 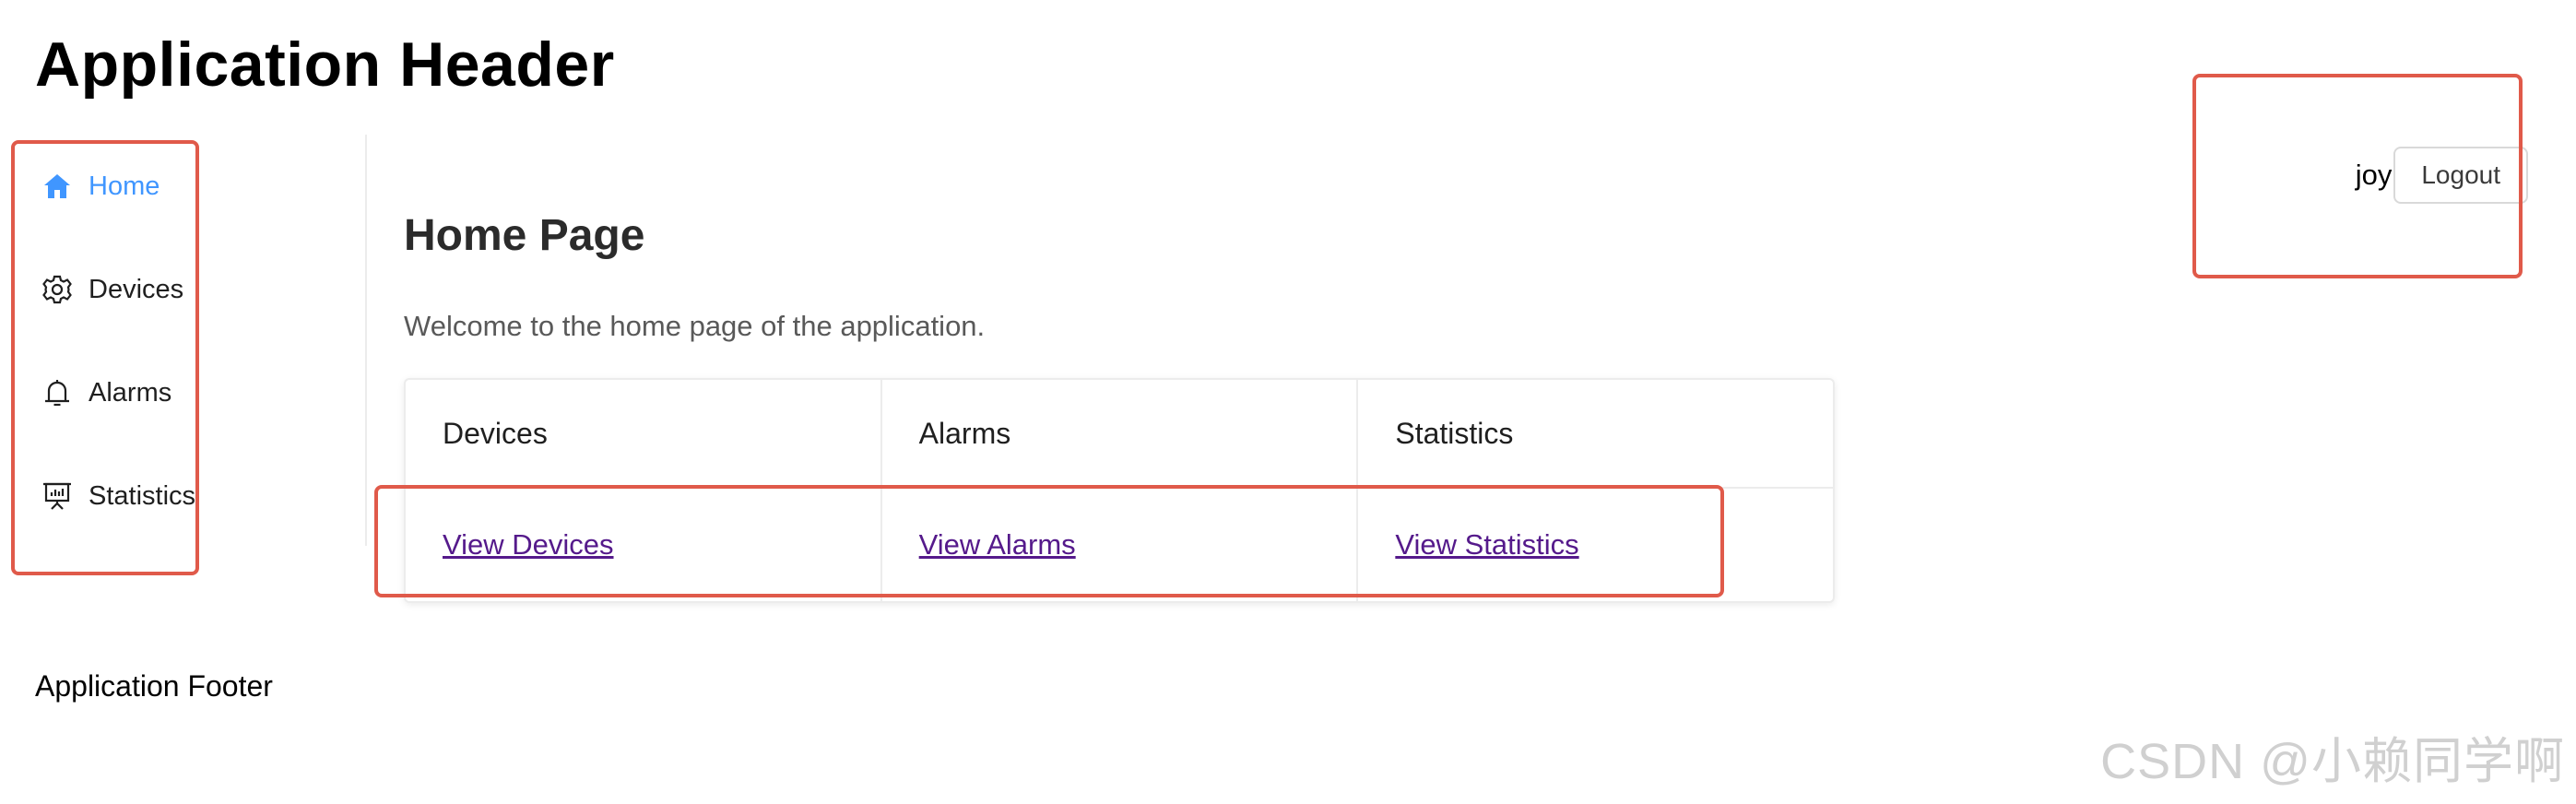 I want to click on sidebar-divider, so click(x=366, y=340).